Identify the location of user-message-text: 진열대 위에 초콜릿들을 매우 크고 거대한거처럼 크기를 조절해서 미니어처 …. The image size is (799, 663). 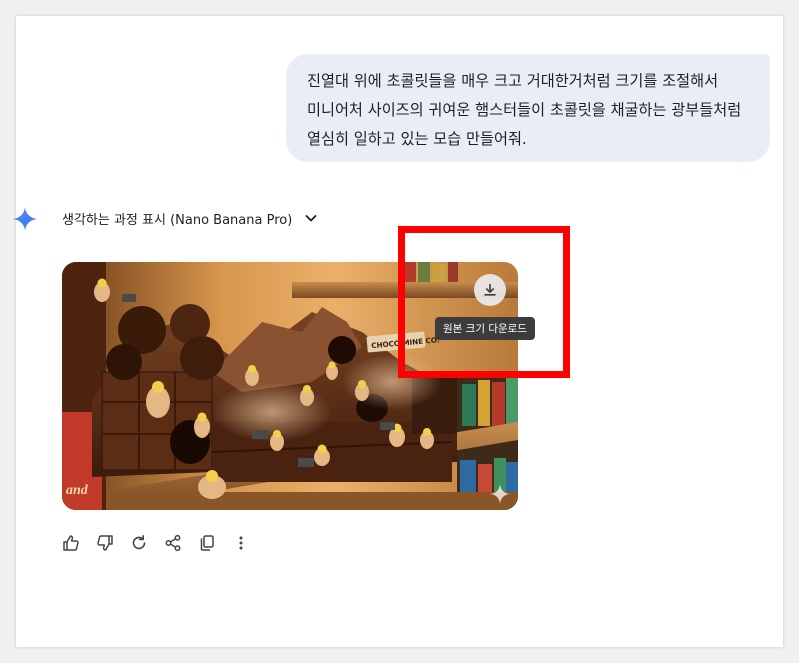
(524, 110).